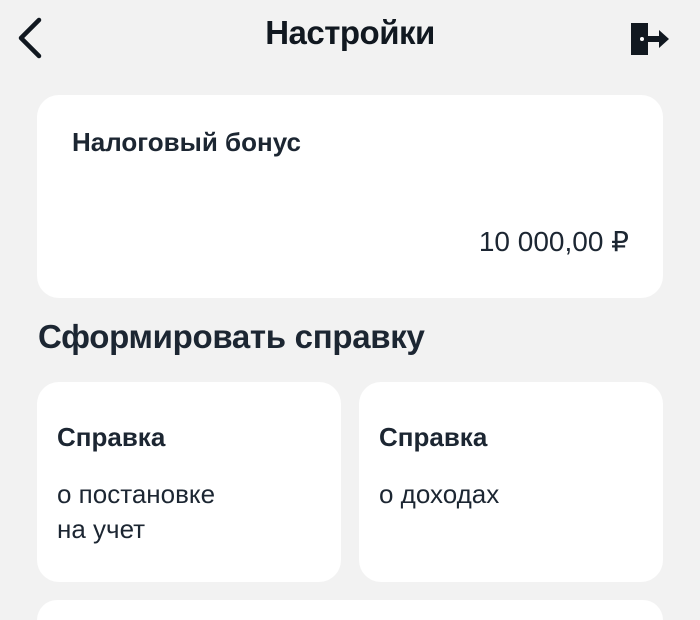  What do you see at coordinates (553, 241) in the screenshot?
I see `tax-bonus-amount: 10 000,00 ₽` at bounding box center [553, 241].